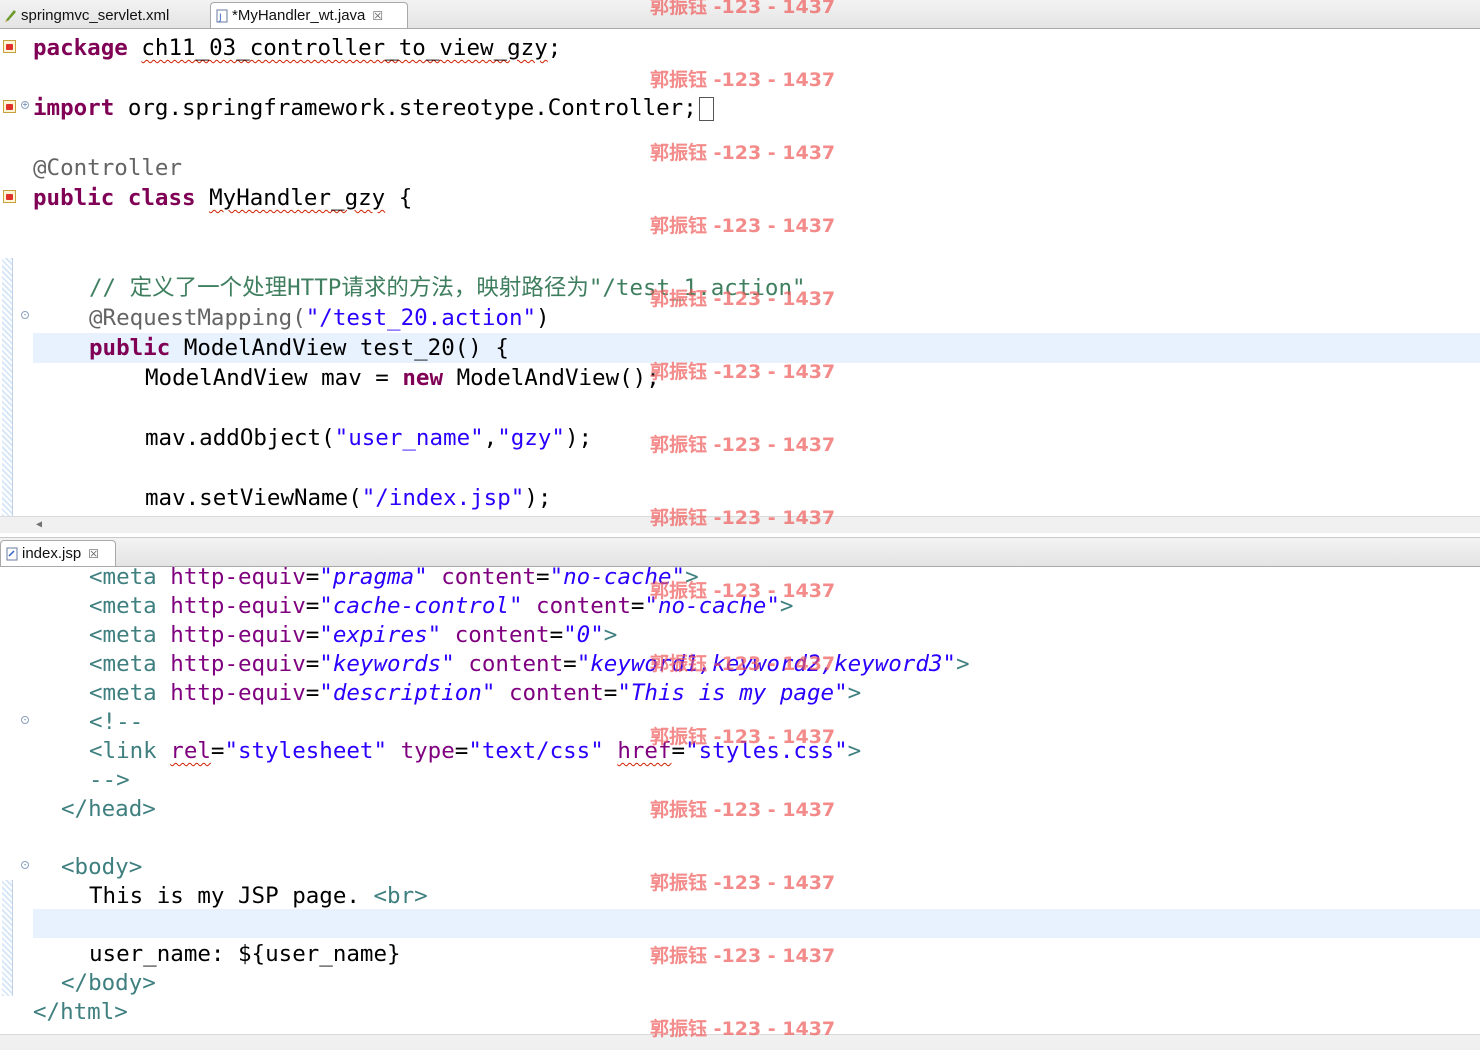 The image size is (1480, 1050). What do you see at coordinates (297, 48) in the screenshot?
I see `code-line: package ch11_03_controller_to_view_gzy;` at bounding box center [297, 48].